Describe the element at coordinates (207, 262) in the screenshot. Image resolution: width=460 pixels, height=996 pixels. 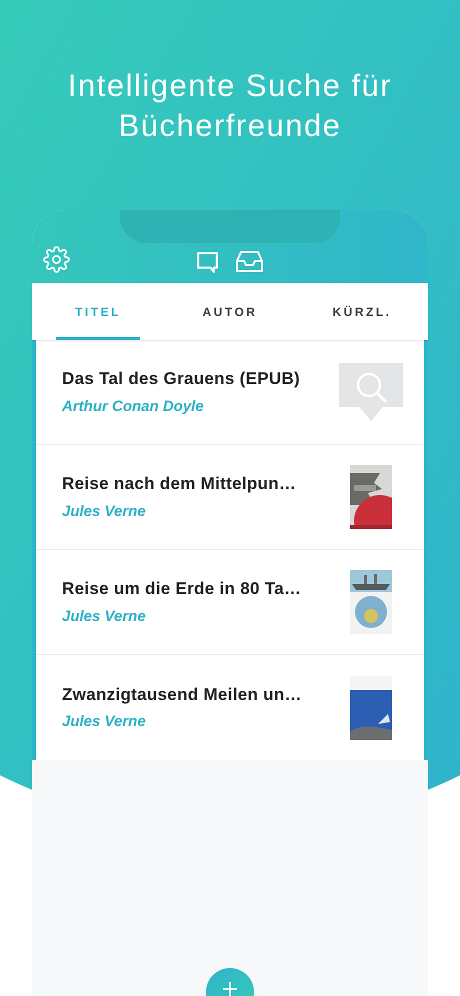
I see `chat-icon` at that location.